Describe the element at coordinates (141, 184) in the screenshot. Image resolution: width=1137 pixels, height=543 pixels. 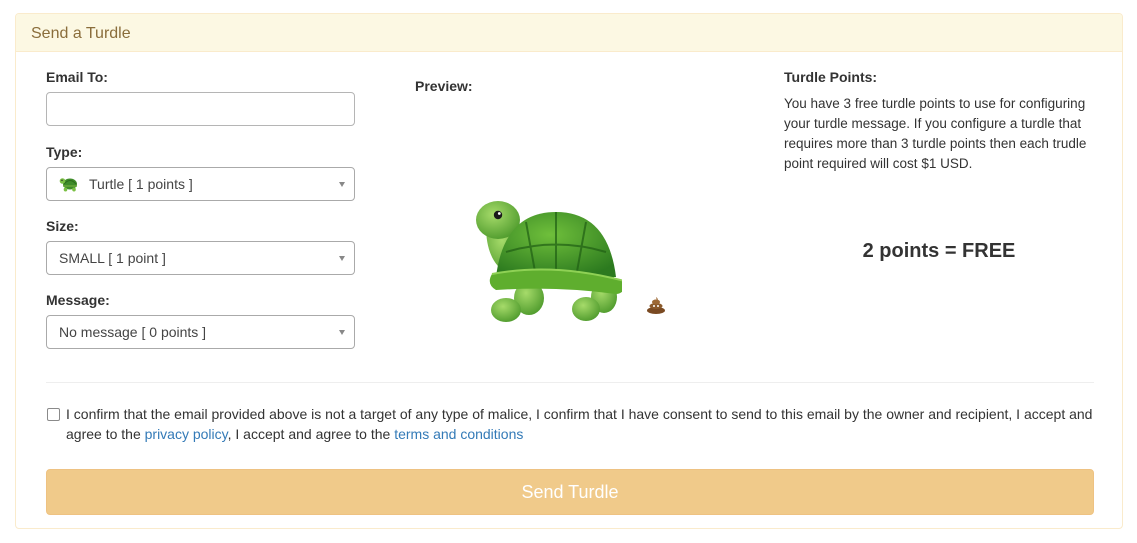
I see `type-selected: Turtle [ 1 points ]` at that location.